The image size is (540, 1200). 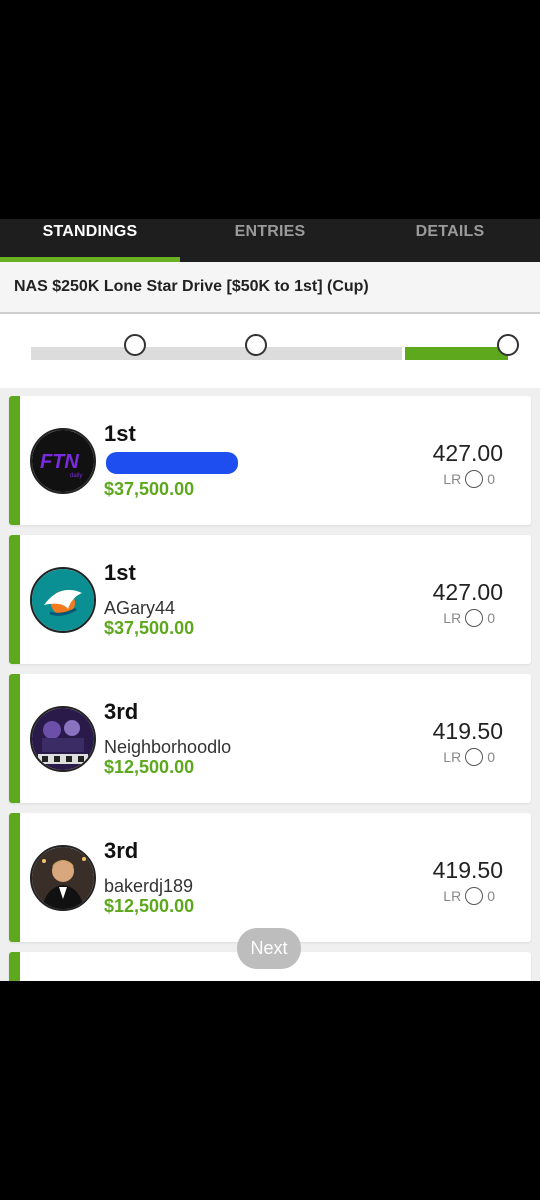 I want to click on tab-details: DETAILS, so click(x=450, y=240).